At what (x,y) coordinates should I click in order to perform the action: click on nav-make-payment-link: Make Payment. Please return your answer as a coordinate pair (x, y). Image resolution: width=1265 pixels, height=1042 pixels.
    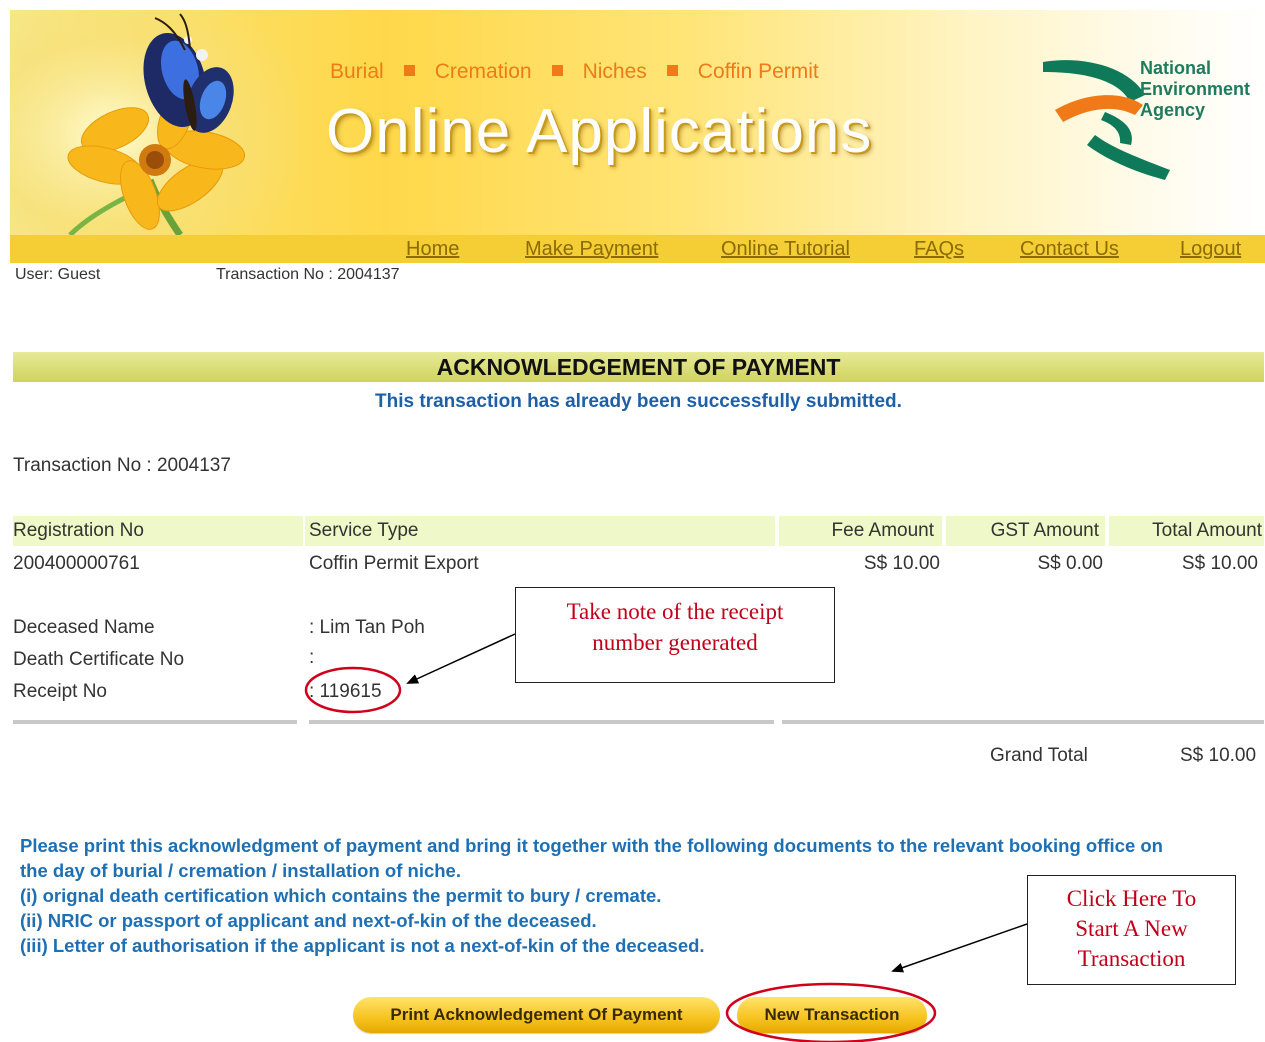
    Looking at the image, I should click on (591, 249).